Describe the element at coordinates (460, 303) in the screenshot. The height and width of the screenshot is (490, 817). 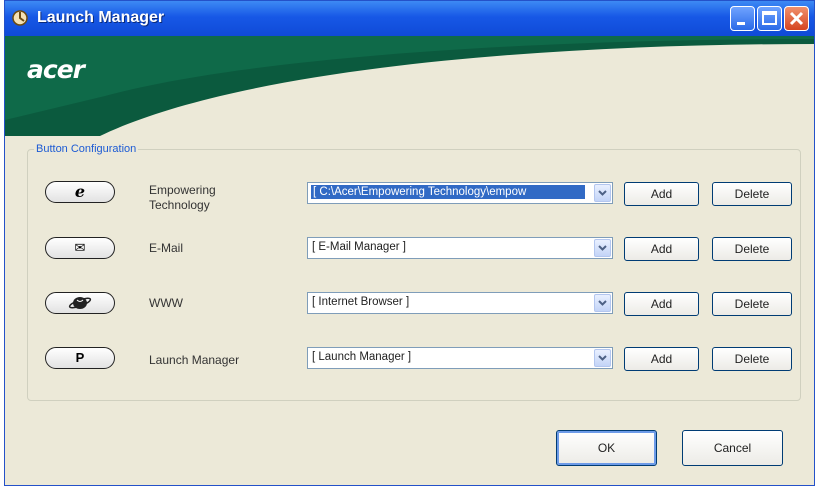
I see `www-combo: [ Internet Browser ]` at that location.